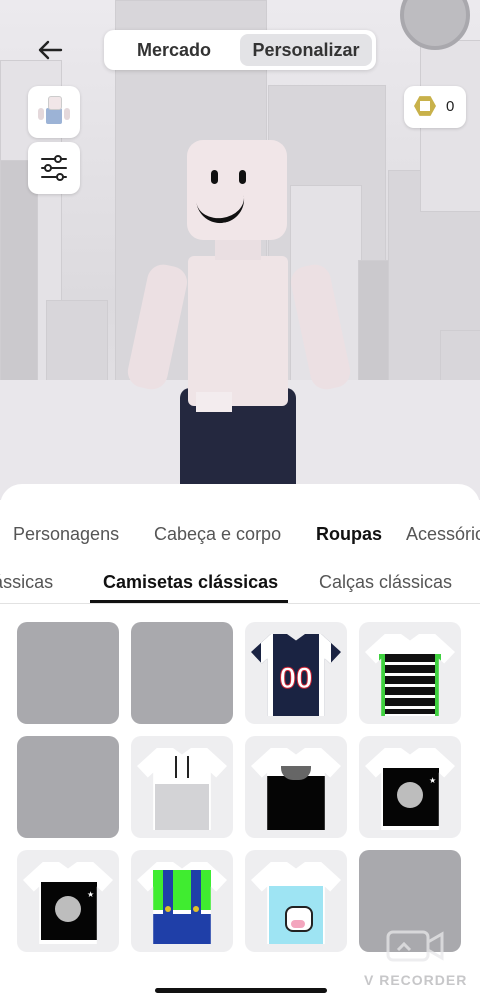 Image resolution: width=480 pixels, height=1002 pixels. Describe the element at coordinates (450, 106) in the screenshot. I see `robux-count: 0` at that location.